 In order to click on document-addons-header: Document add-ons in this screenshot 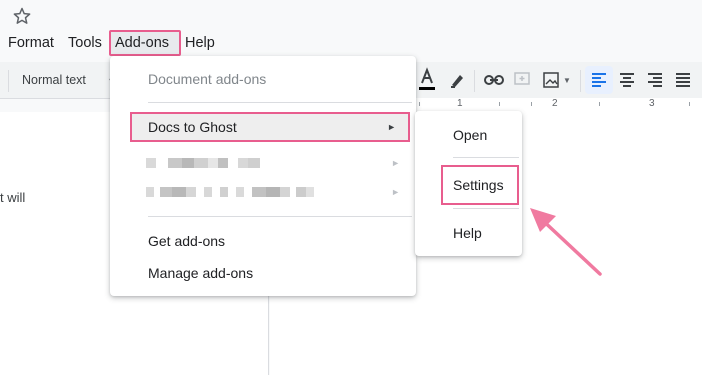, I will do `click(263, 79)`.